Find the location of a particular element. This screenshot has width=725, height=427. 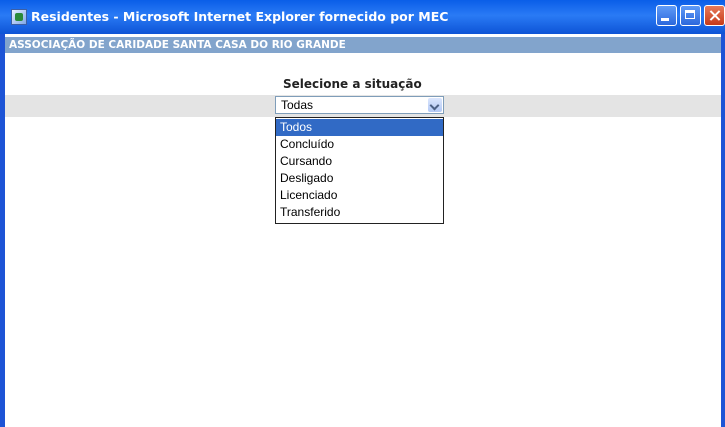

option-transferido: Transferido is located at coordinates (359, 212).